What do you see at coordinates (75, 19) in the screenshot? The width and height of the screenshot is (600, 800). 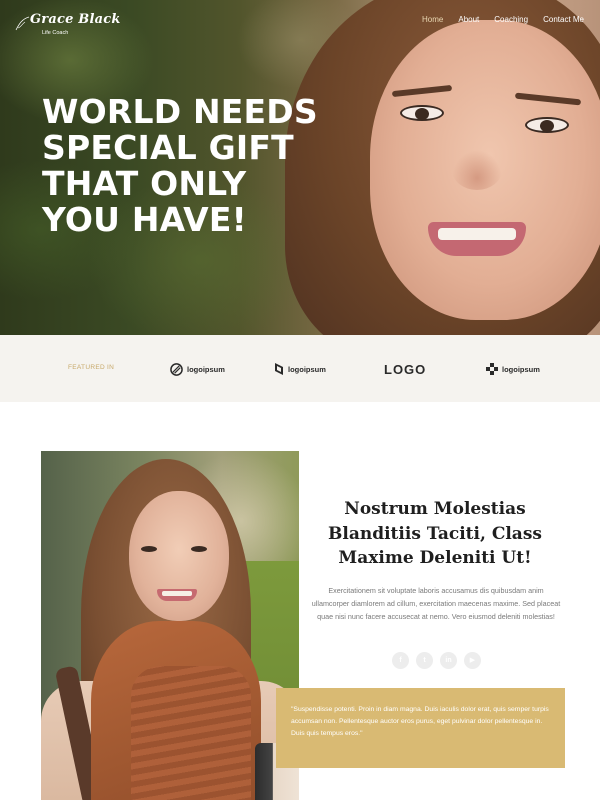 I see `logo-name: Grace Black` at bounding box center [75, 19].